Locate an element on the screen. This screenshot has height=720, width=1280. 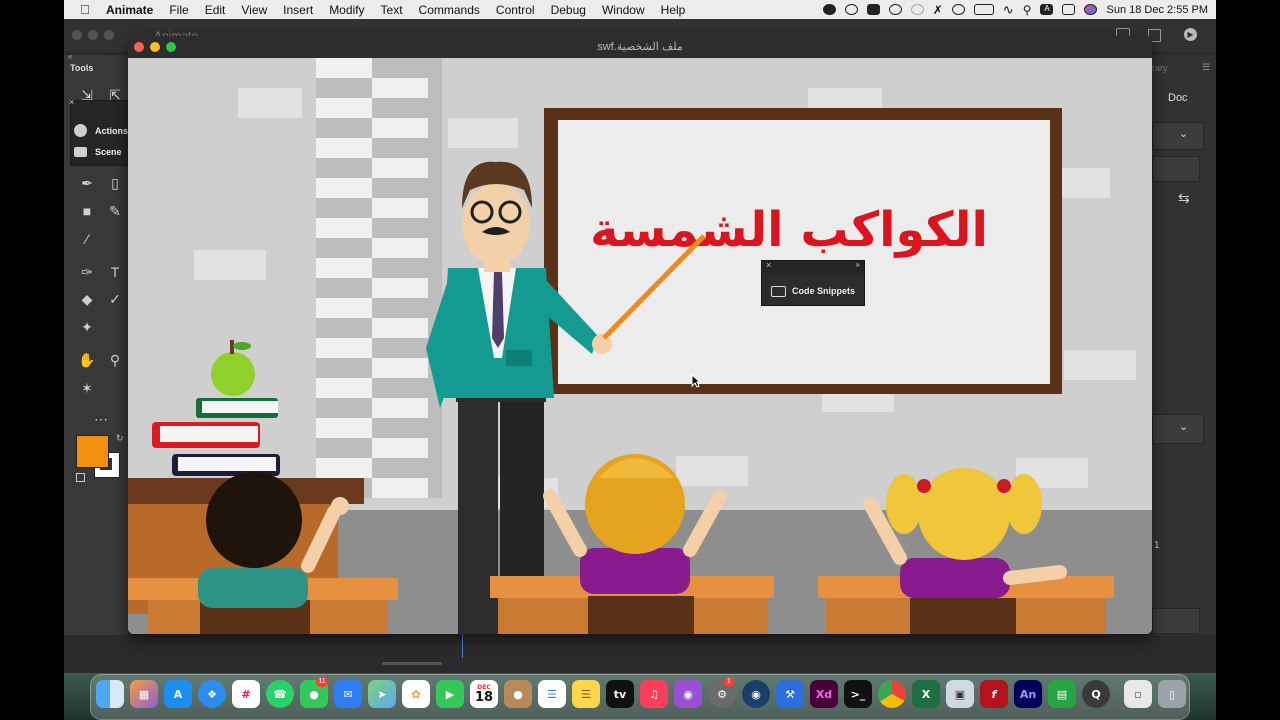
dock-trash-icon: ▯ is located at coordinates (1172, 694).